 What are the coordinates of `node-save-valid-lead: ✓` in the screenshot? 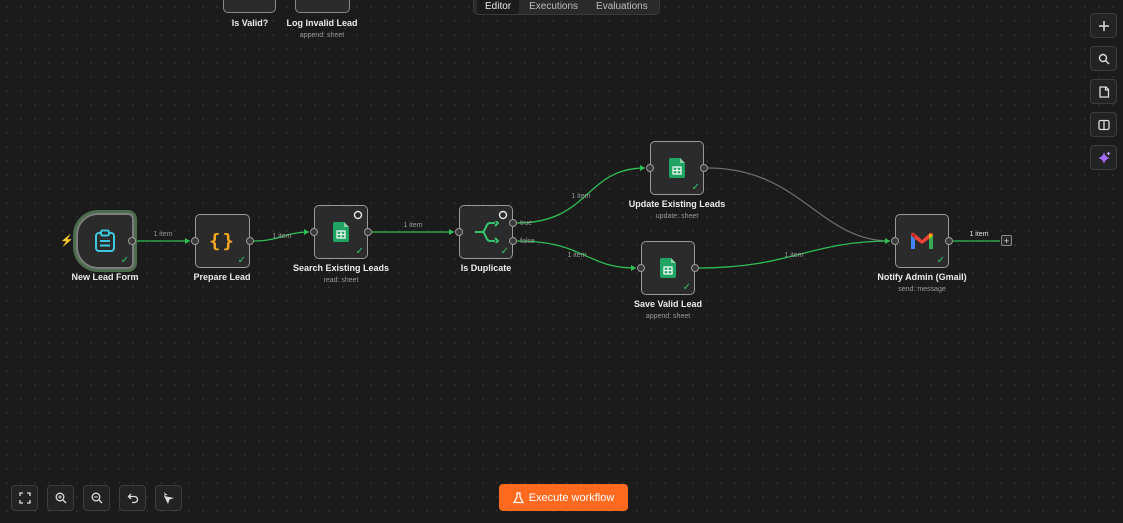 It's located at (668, 268).